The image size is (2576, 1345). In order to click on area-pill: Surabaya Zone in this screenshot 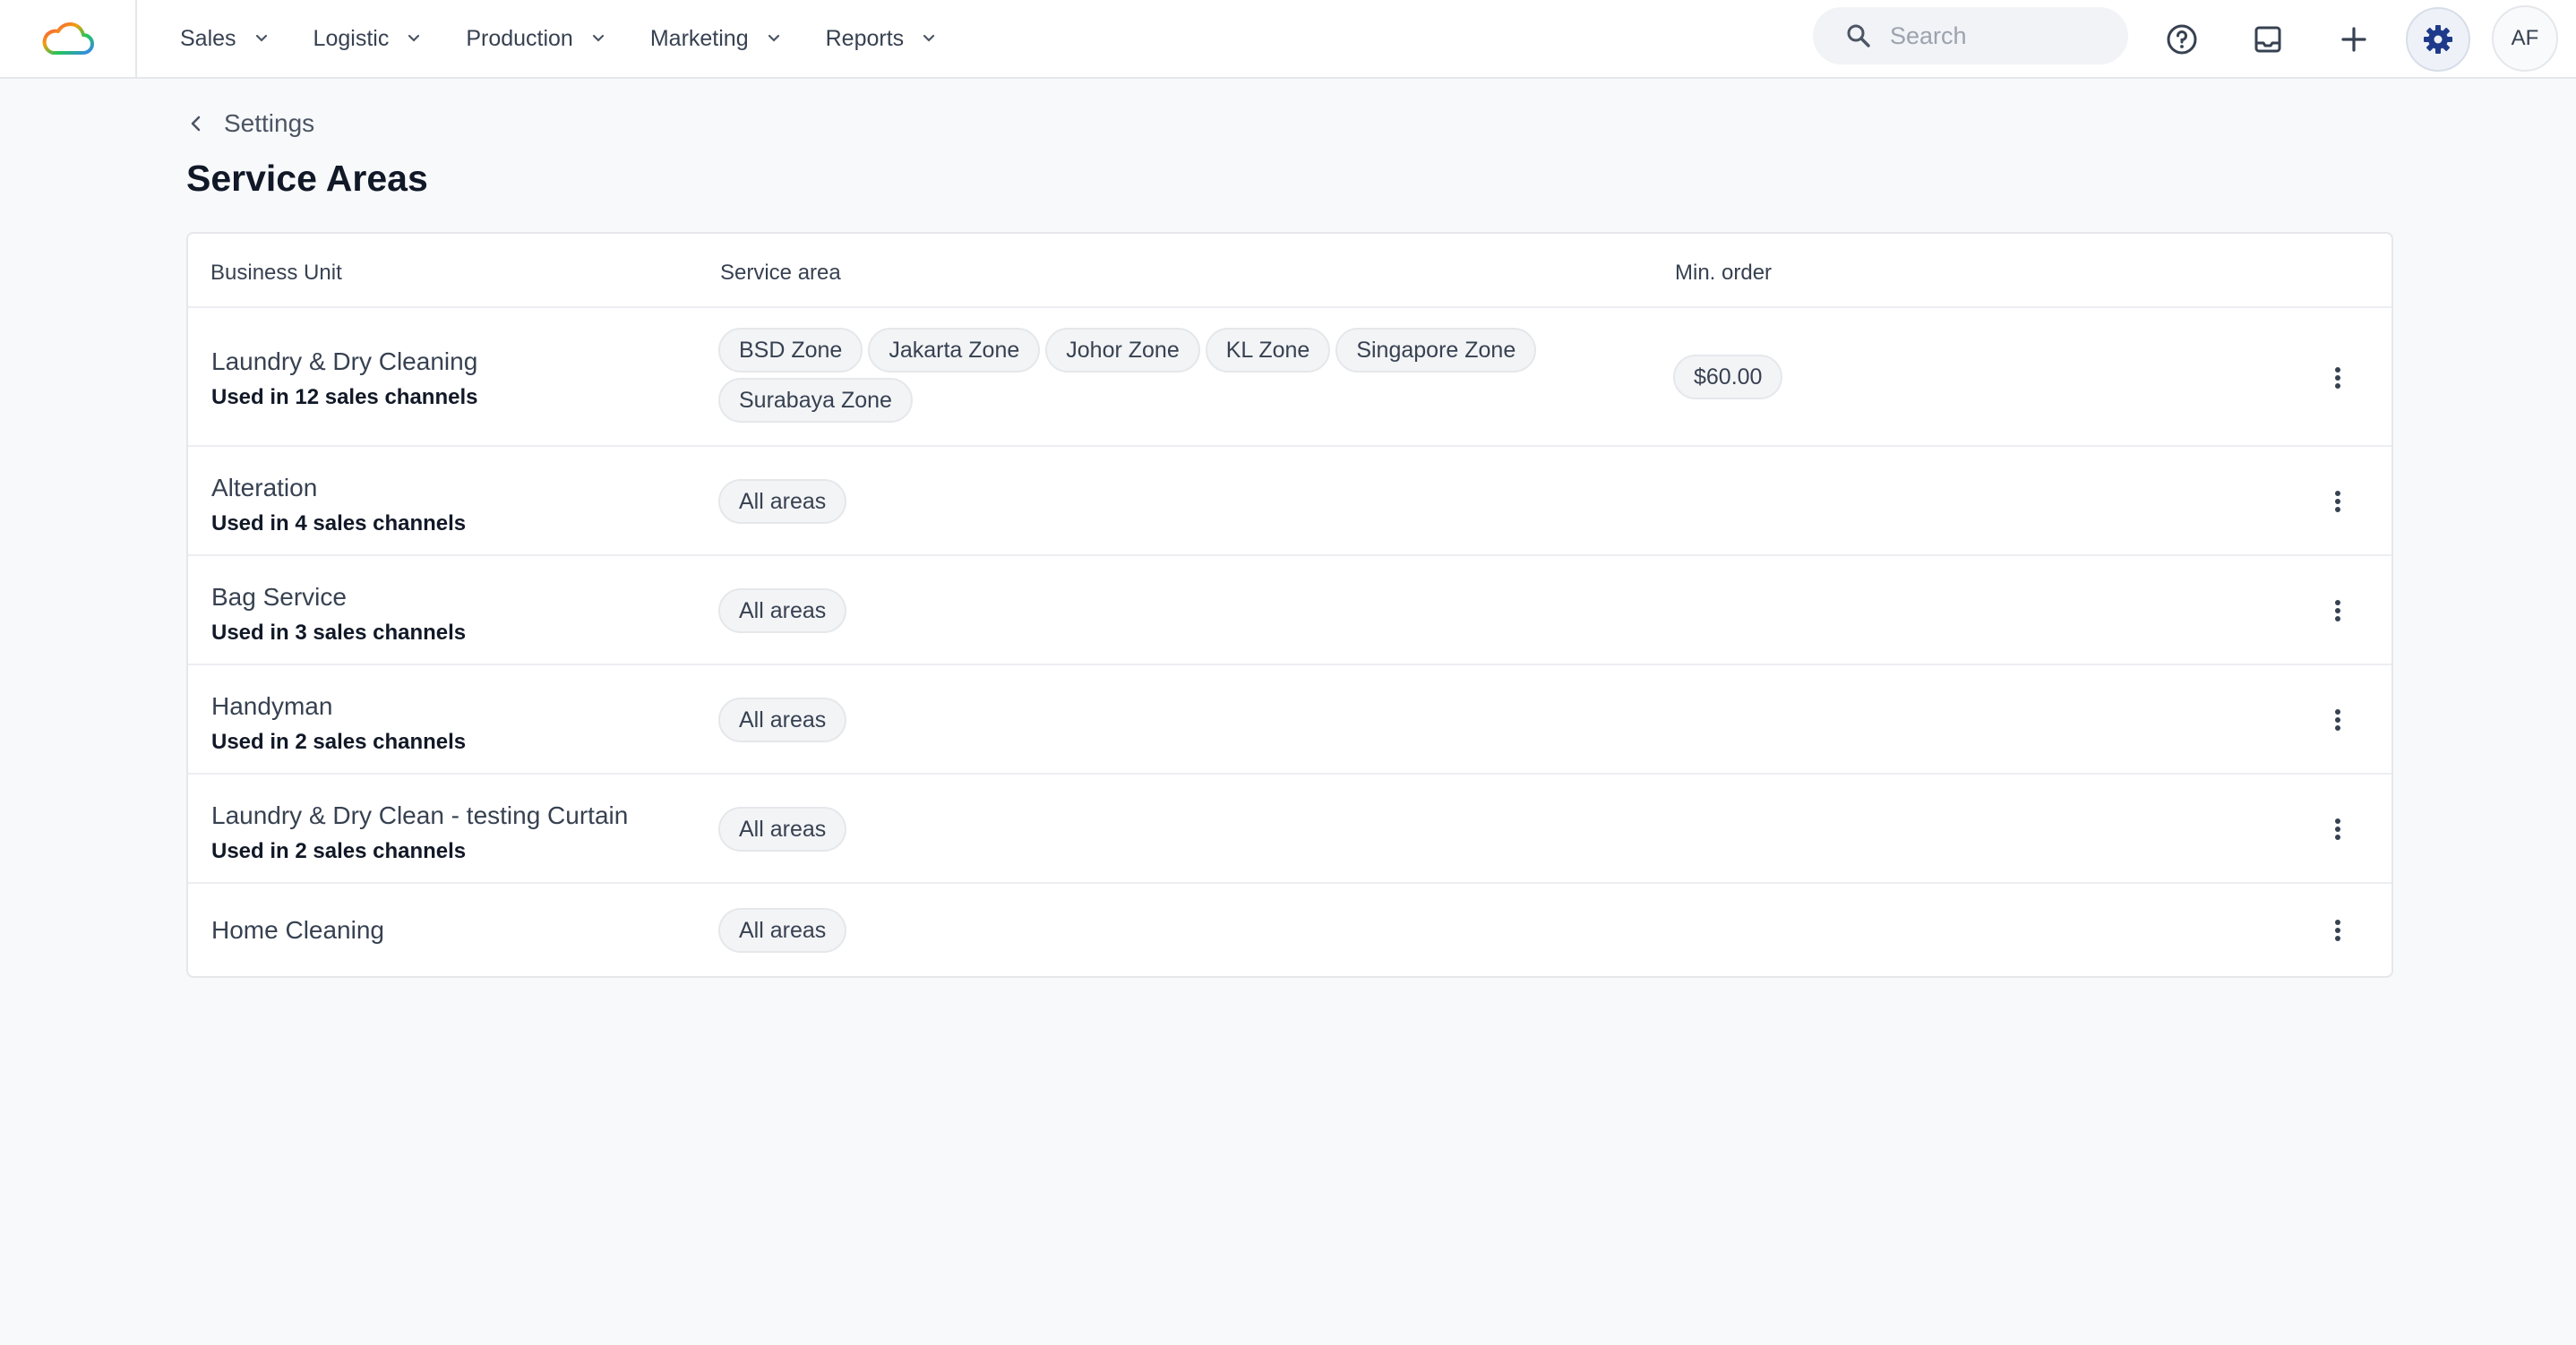, I will do `click(815, 400)`.